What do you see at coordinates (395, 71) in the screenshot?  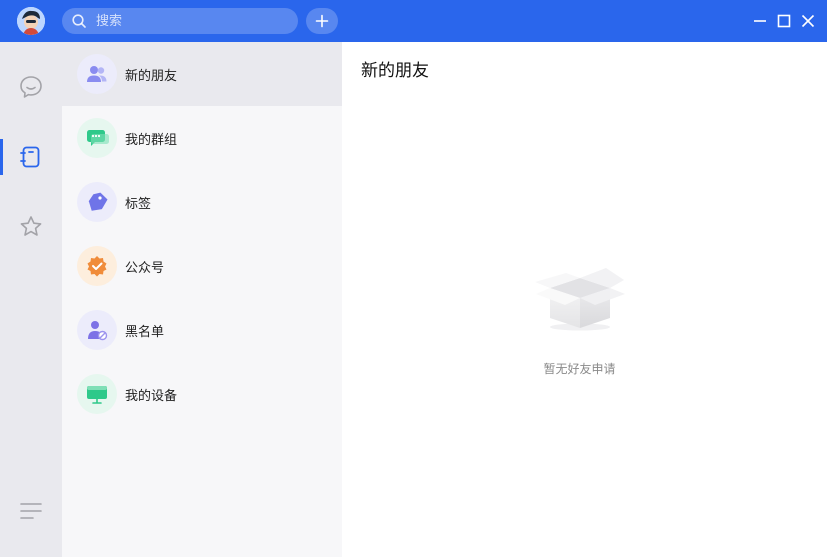 I see `page-title: 新的朋友` at bounding box center [395, 71].